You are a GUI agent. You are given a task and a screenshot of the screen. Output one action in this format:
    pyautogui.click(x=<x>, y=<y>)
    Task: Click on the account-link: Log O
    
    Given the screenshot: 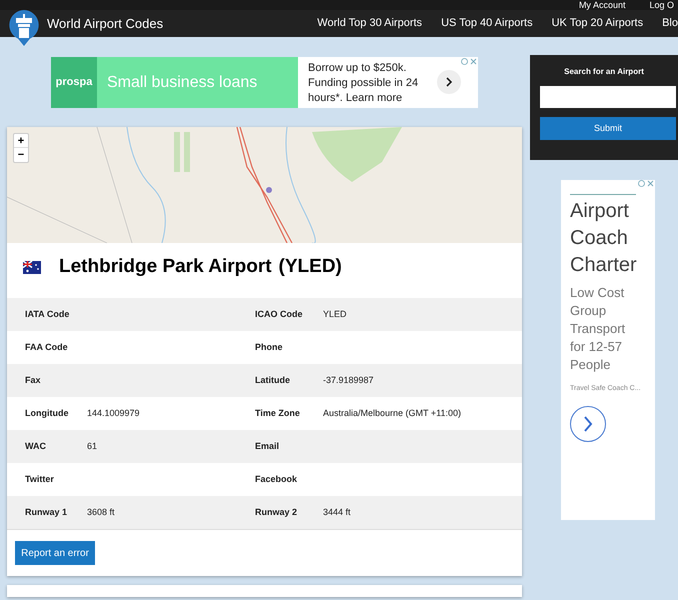 What is the action you would take?
    pyautogui.click(x=661, y=5)
    